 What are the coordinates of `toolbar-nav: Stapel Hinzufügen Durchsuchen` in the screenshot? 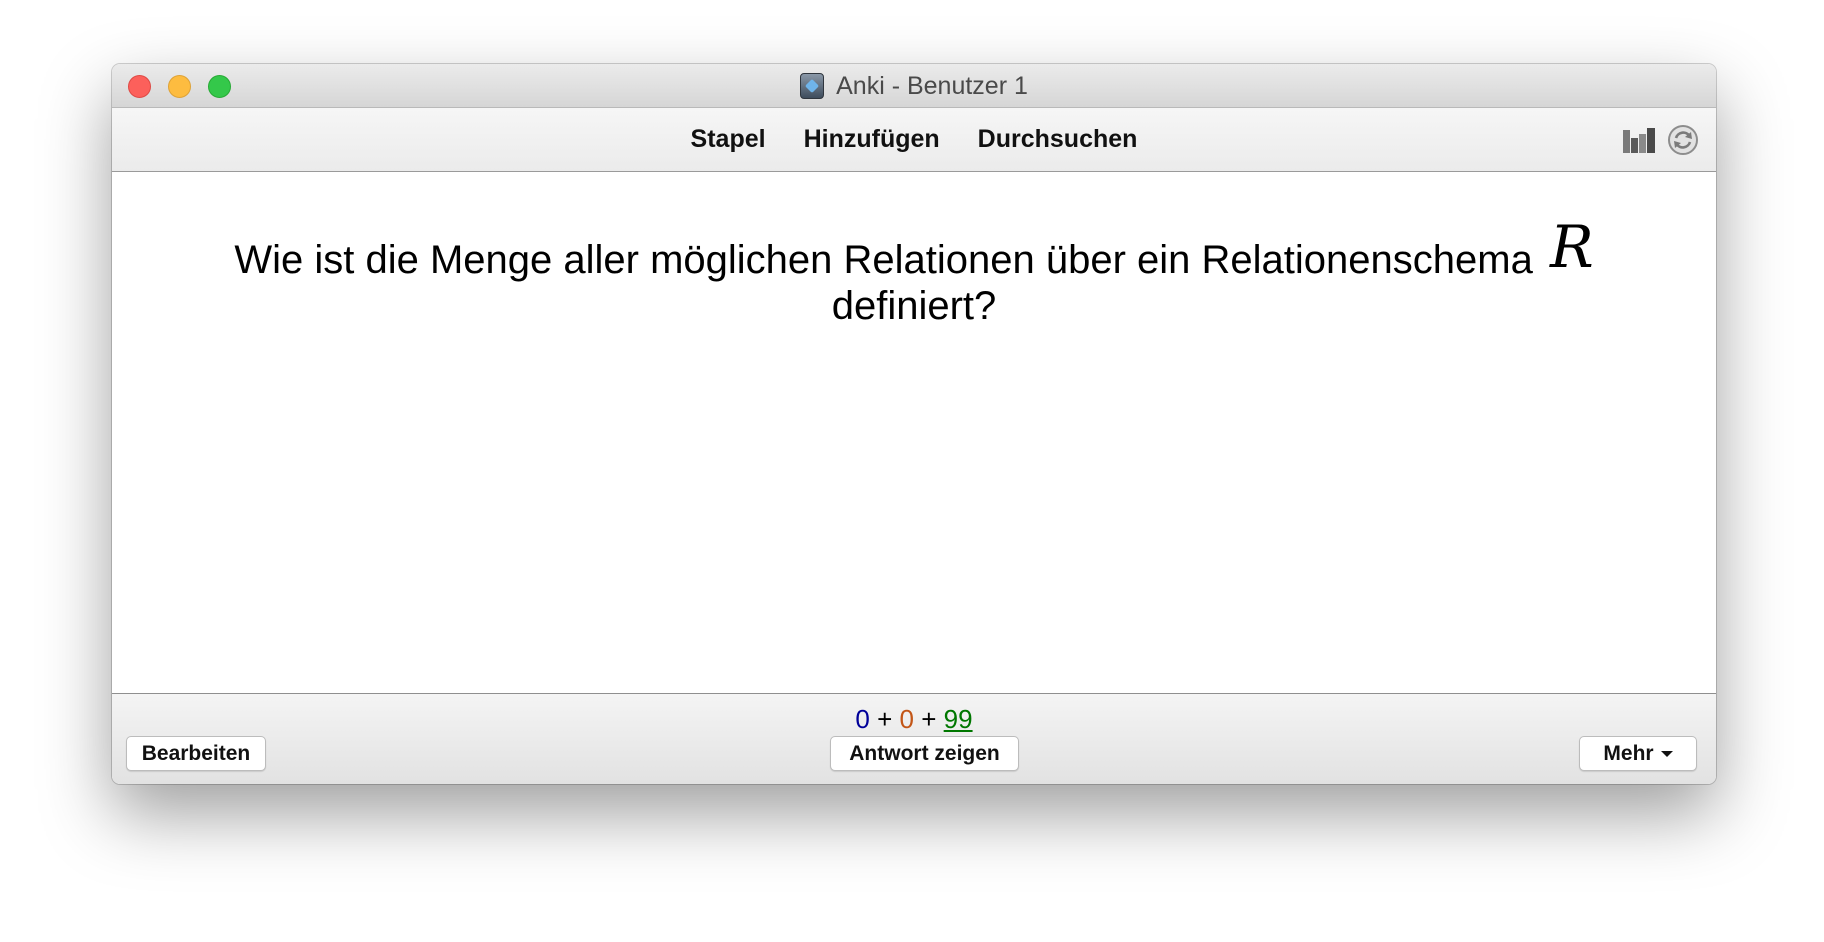 It's located at (914, 139).